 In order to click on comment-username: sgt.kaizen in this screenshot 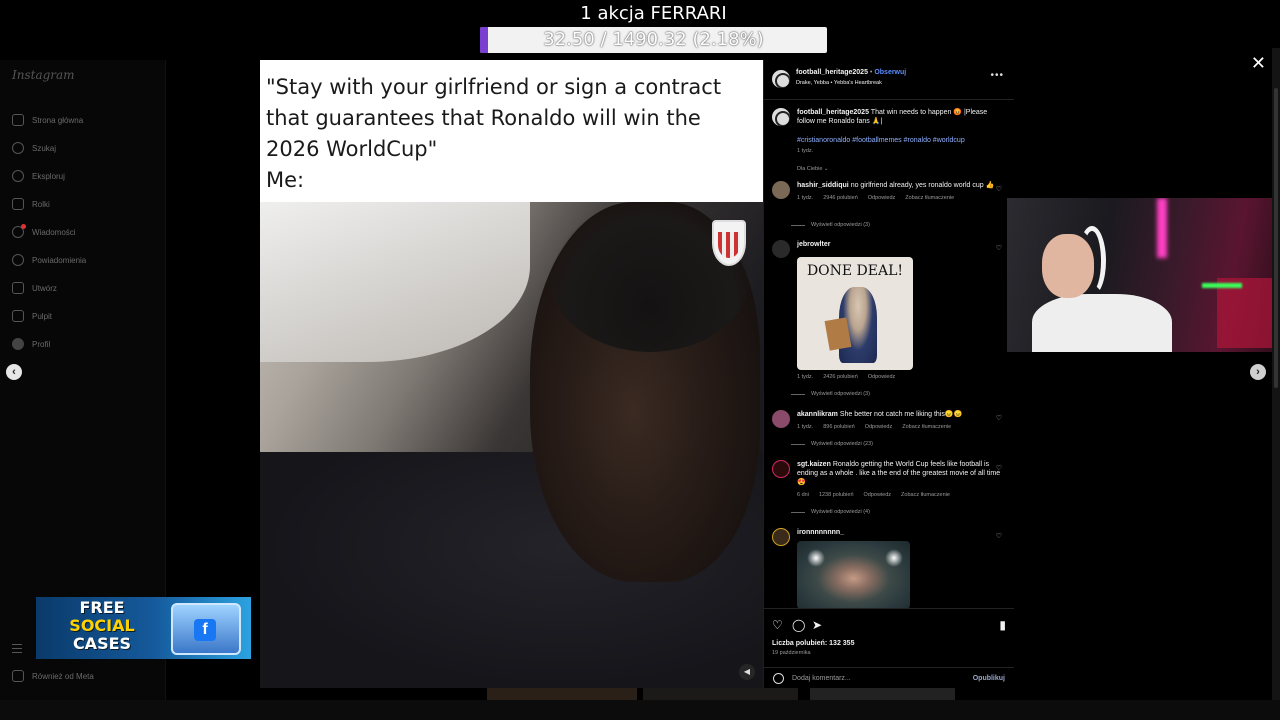, I will do `click(814, 464)`.